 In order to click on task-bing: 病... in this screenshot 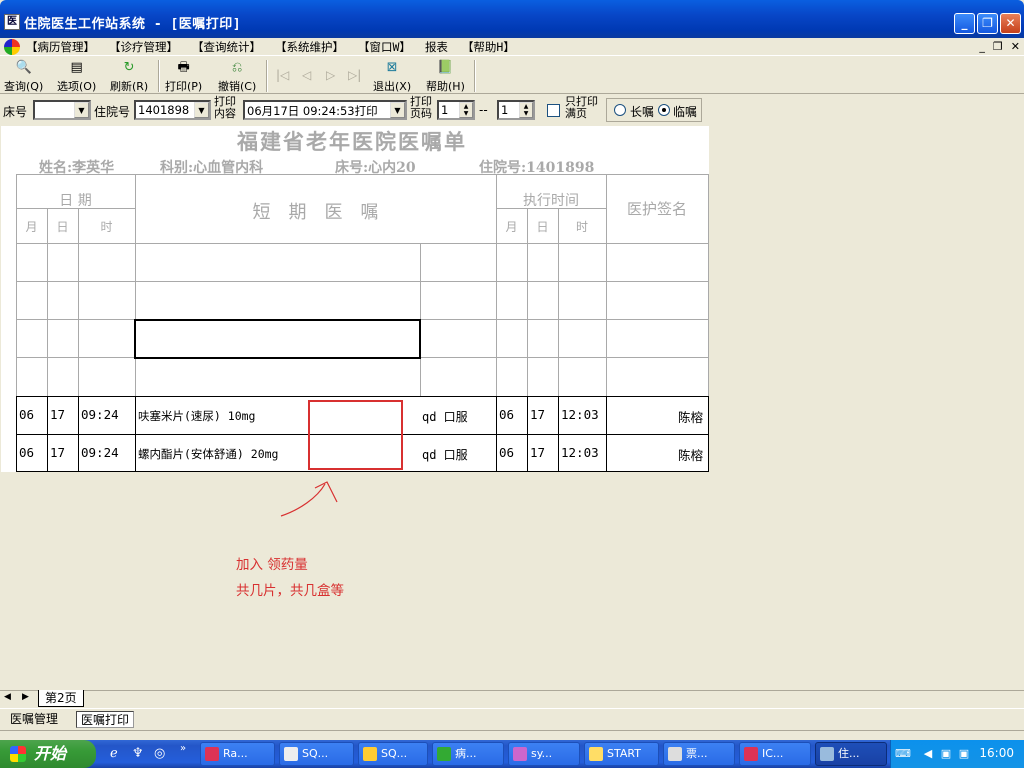, I will do `click(468, 754)`.